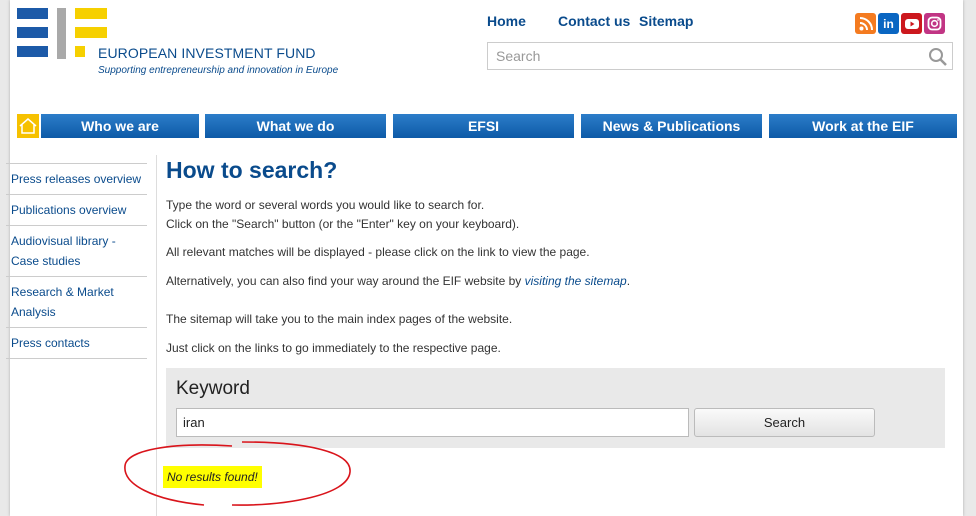 This screenshot has height=516, width=976. Describe the element at coordinates (865, 23) in the screenshot. I see `rss-icon` at that location.